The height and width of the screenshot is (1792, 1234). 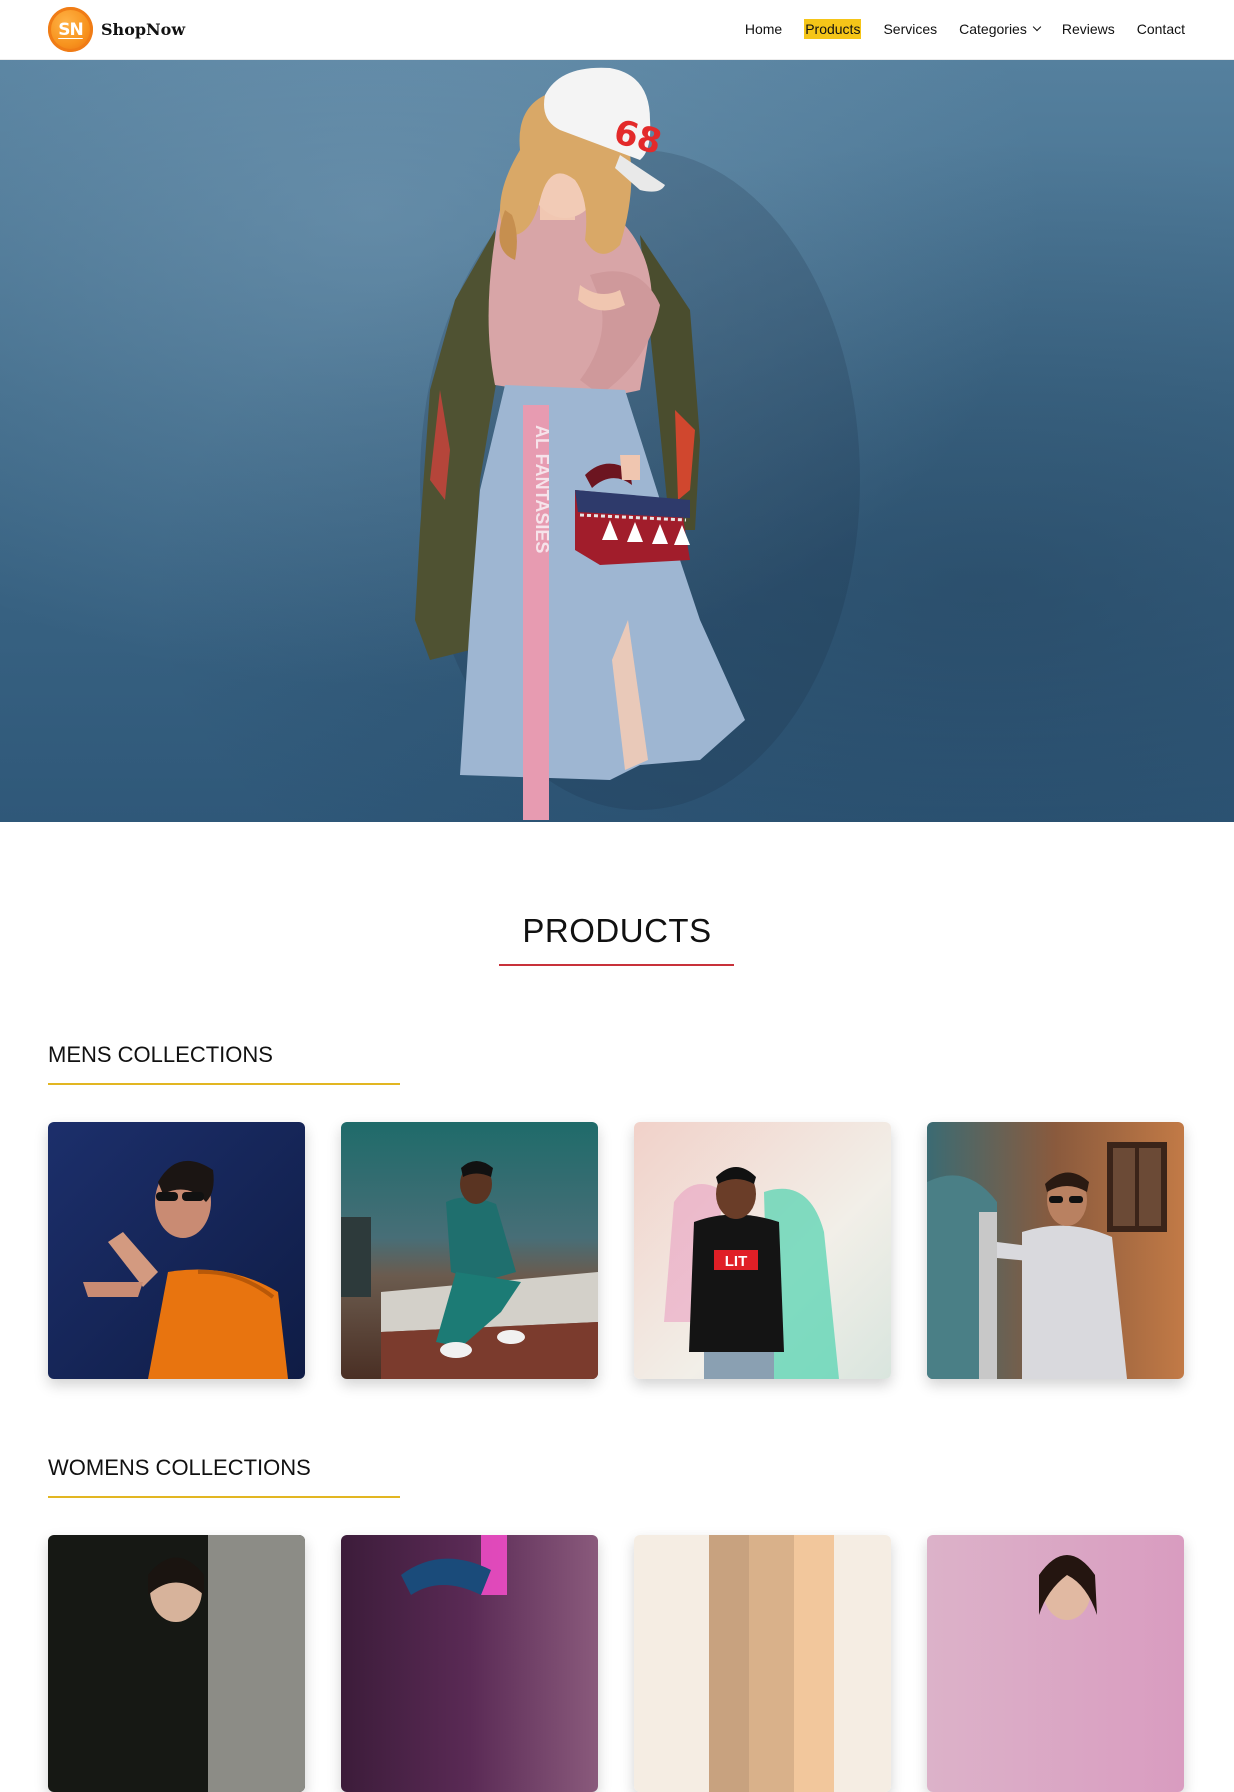 I want to click on nav-products-label: Products, so click(x=833, y=29).